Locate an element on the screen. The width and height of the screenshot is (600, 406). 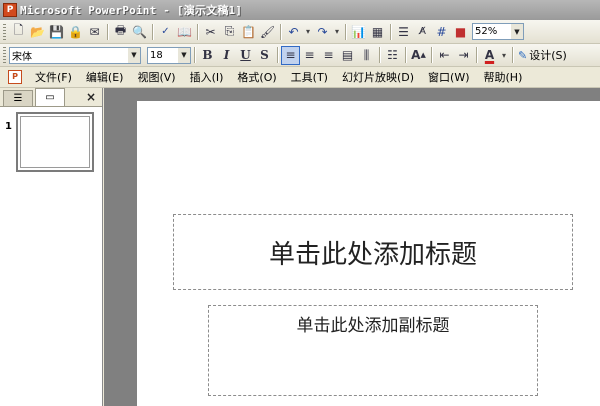
print-icon: 🖶 is located at coordinates (120, 31).